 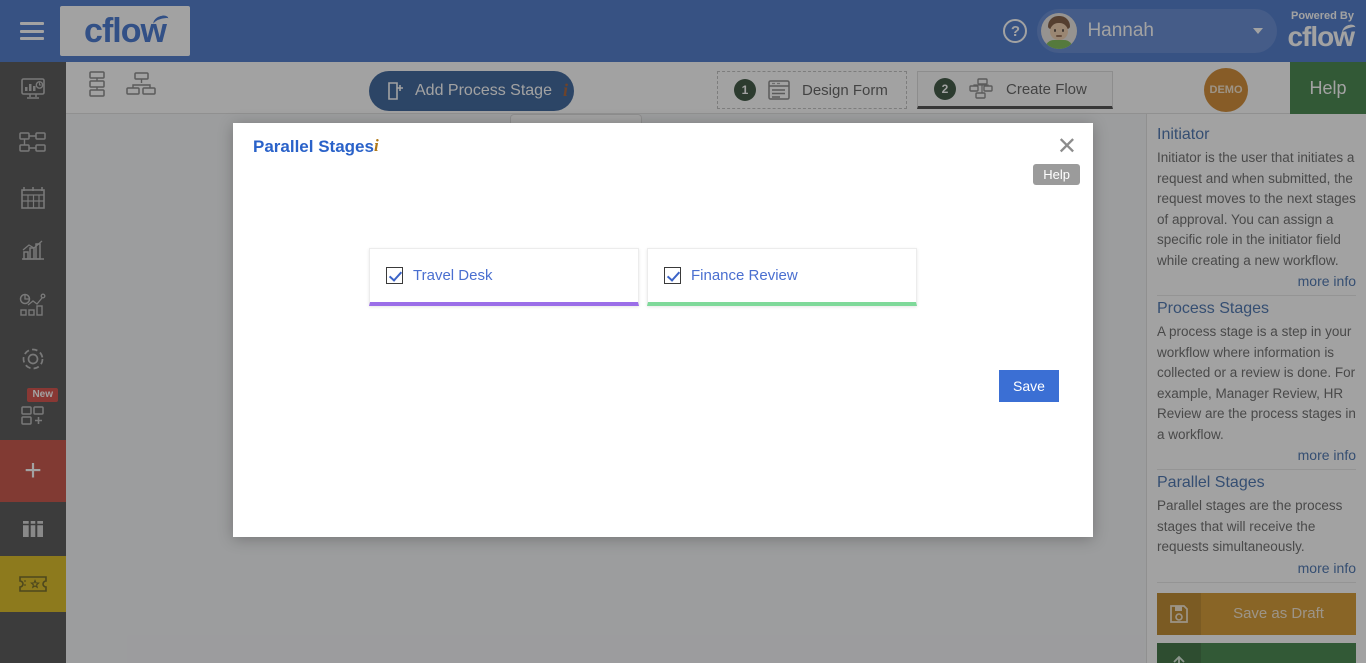 What do you see at coordinates (376, 146) in the screenshot?
I see `dialog-info-icon: i` at bounding box center [376, 146].